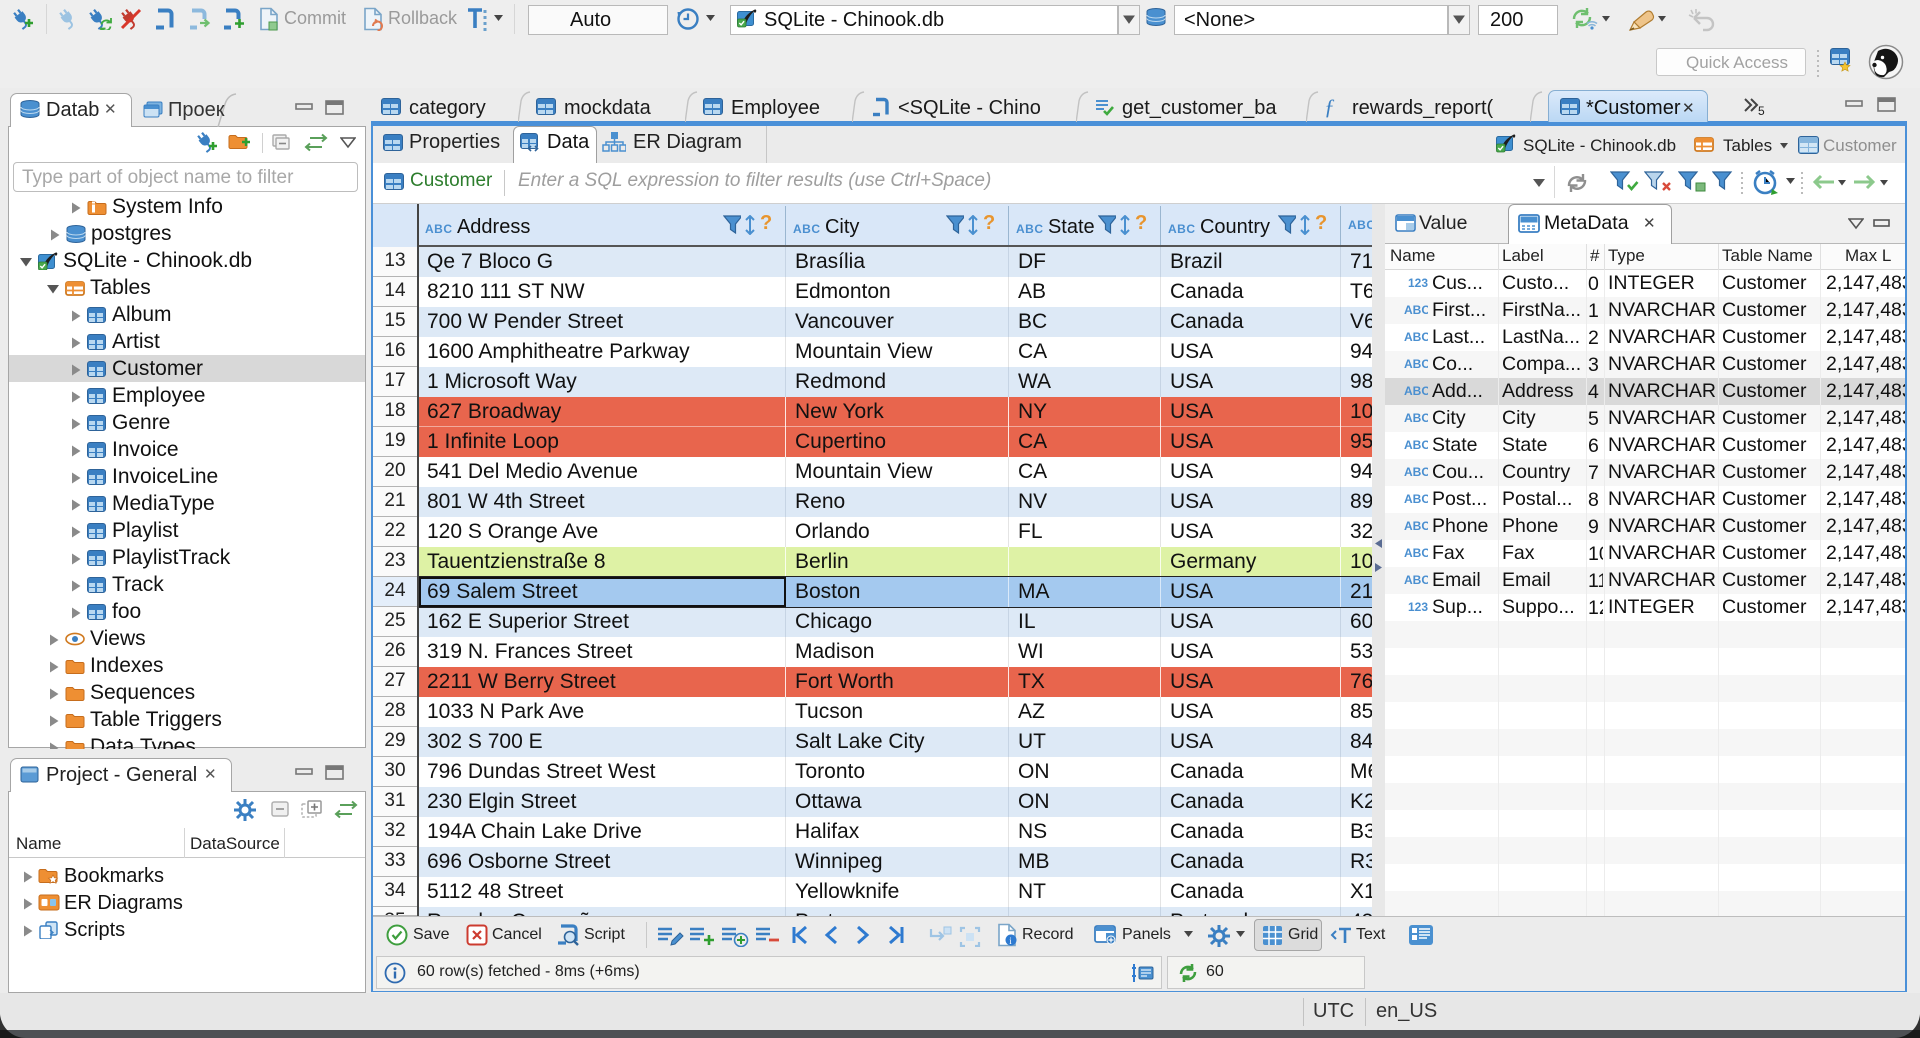 This screenshot has width=1920, height=1038. What do you see at coordinates (1761, 111) in the screenshot?
I see `svg-text: 5` at bounding box center [1761, 111].